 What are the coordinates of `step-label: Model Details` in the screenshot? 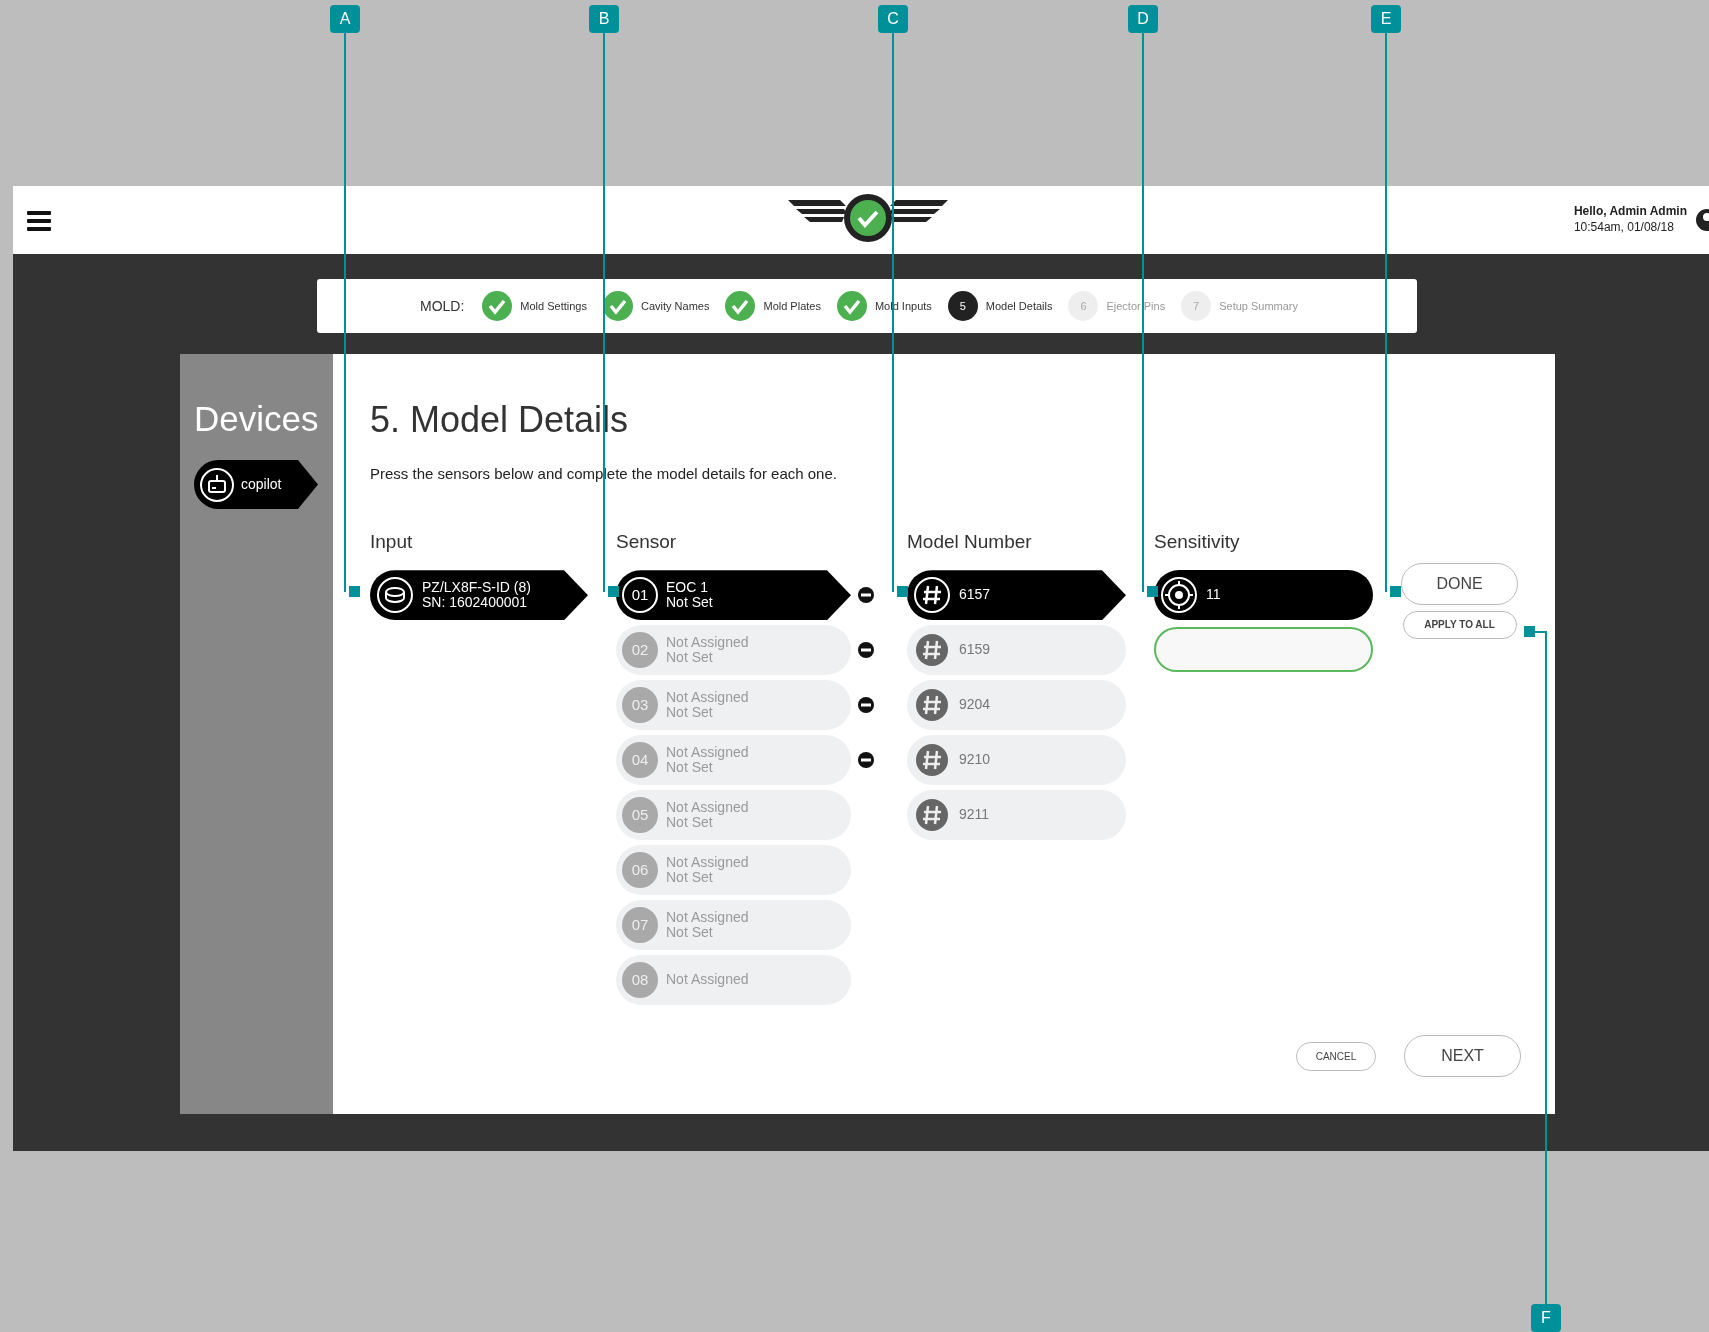 It's located at (1019, 306).